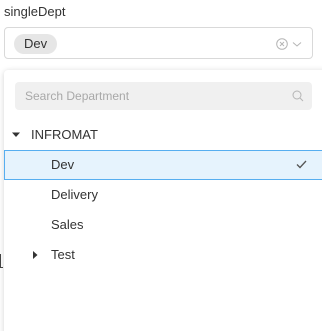 The image size is (322, 331). Describe the element at coordinates (297, 44) in the screenshot. I see `chevron-down-icon` at that location.